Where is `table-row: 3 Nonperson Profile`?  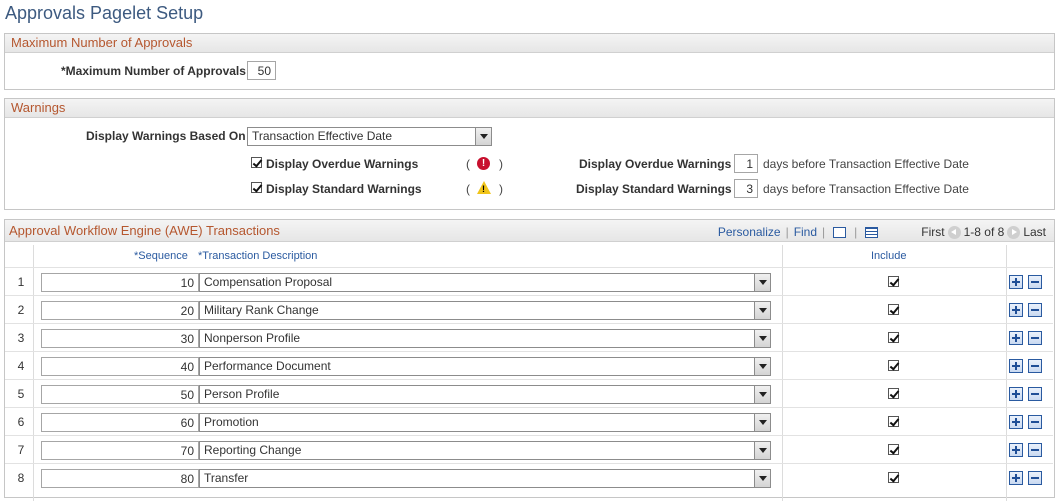
table-row: 3 Nonperson Profile is located at coordinates (529, 337).